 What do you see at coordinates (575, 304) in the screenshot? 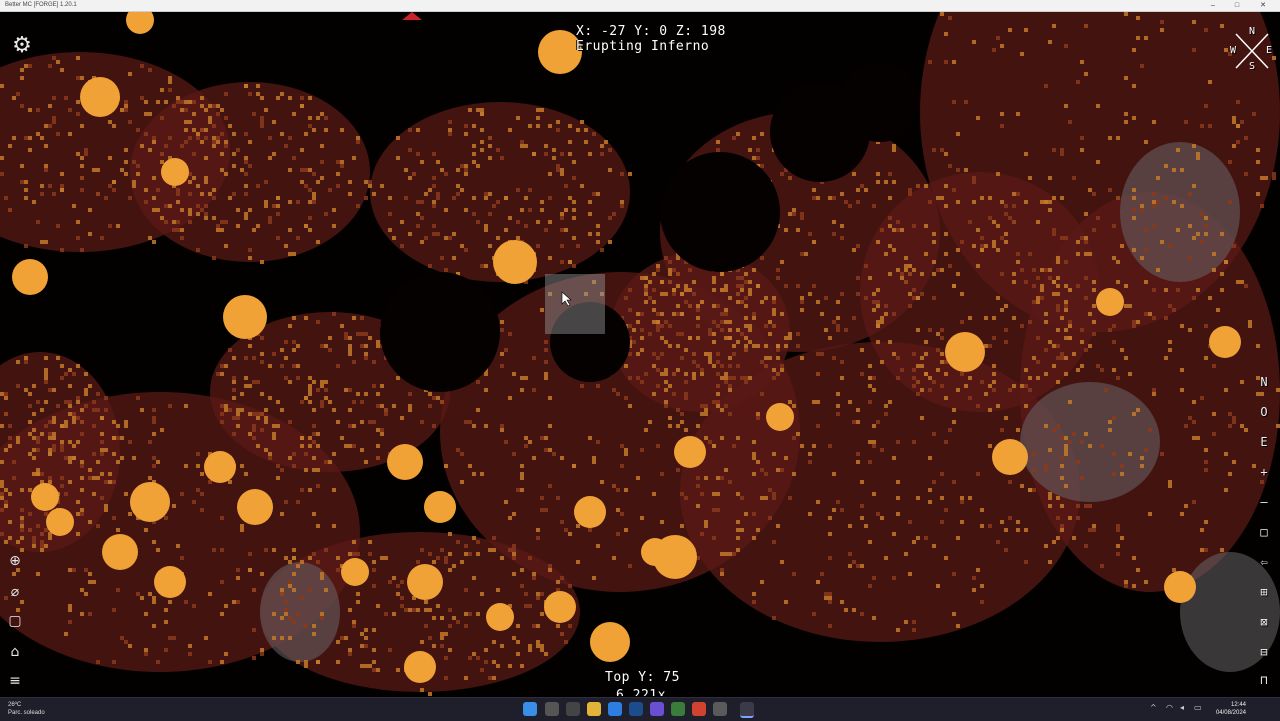
I see `cursor-highlight` at bounding box center [575, 304].